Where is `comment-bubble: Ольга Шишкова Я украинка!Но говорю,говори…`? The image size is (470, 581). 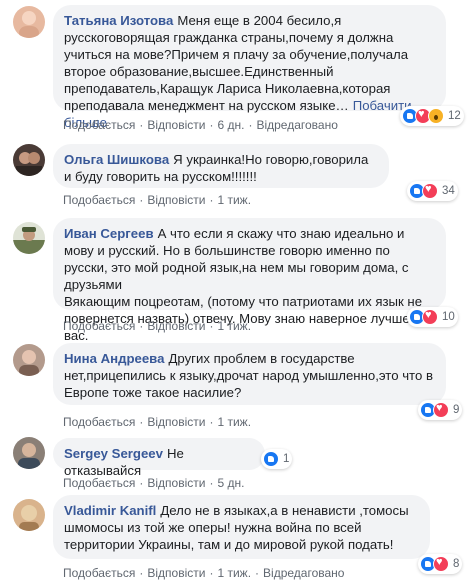
comment-bubble: Ольга Шишкова Я украинка!Но говорю,говори… is located at coordinates (221, 166).